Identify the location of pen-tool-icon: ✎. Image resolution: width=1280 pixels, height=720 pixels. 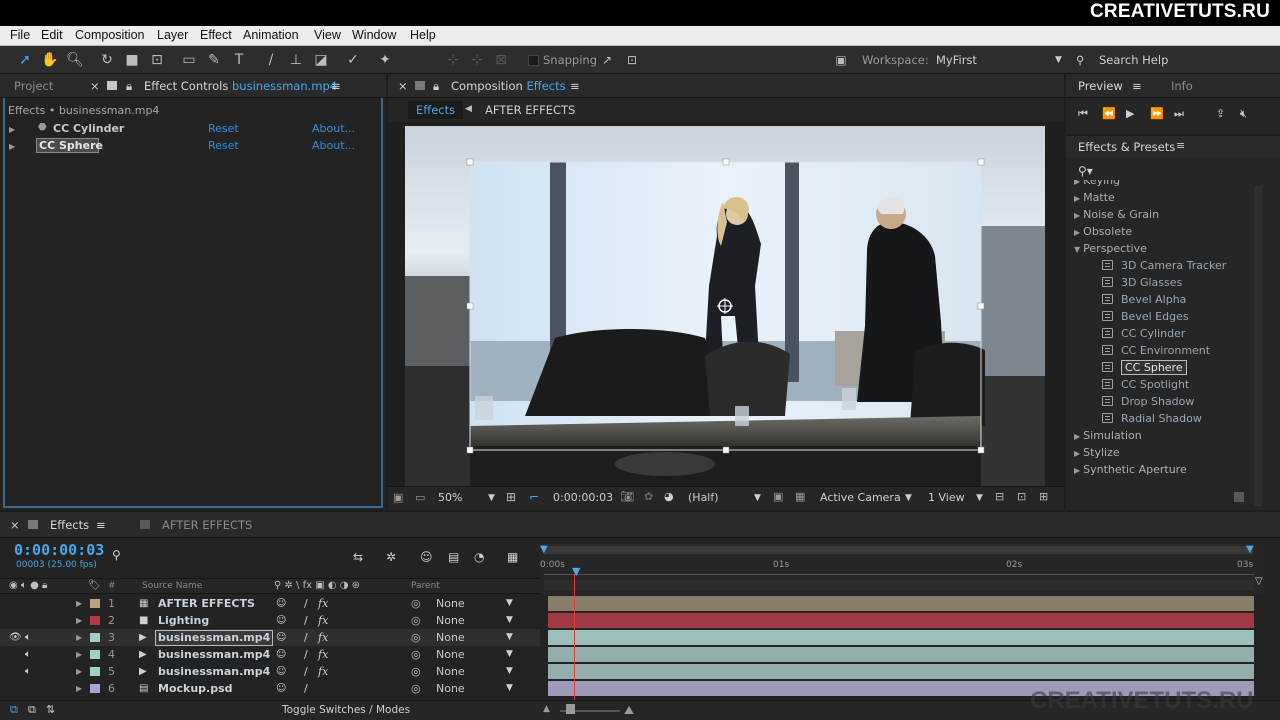
(214, 60).